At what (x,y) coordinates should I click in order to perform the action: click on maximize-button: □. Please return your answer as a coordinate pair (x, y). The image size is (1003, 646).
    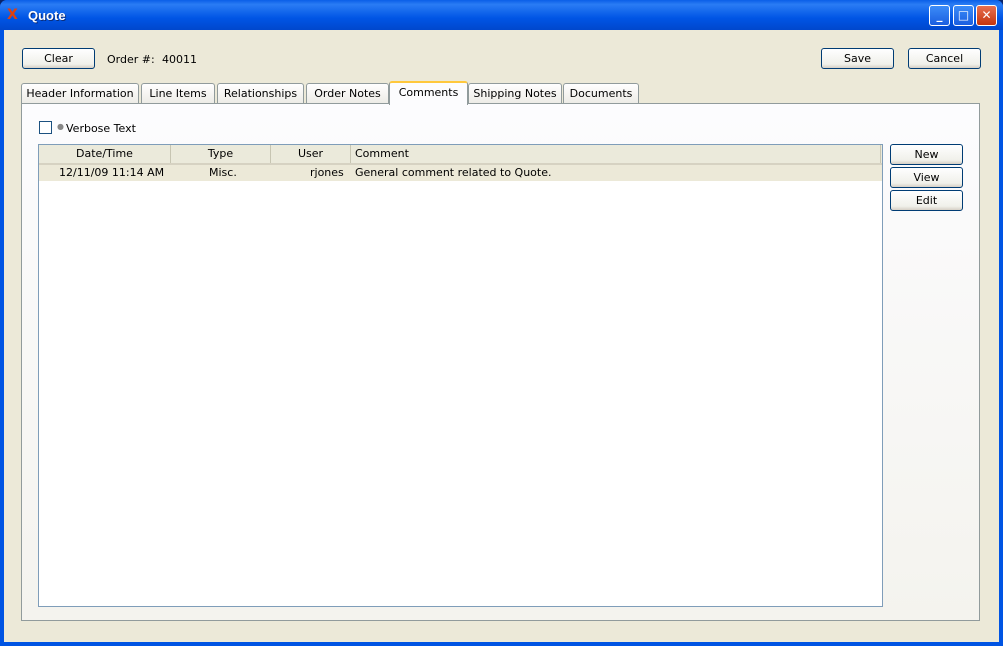
    Looking at the image, I should click on (963, 15).